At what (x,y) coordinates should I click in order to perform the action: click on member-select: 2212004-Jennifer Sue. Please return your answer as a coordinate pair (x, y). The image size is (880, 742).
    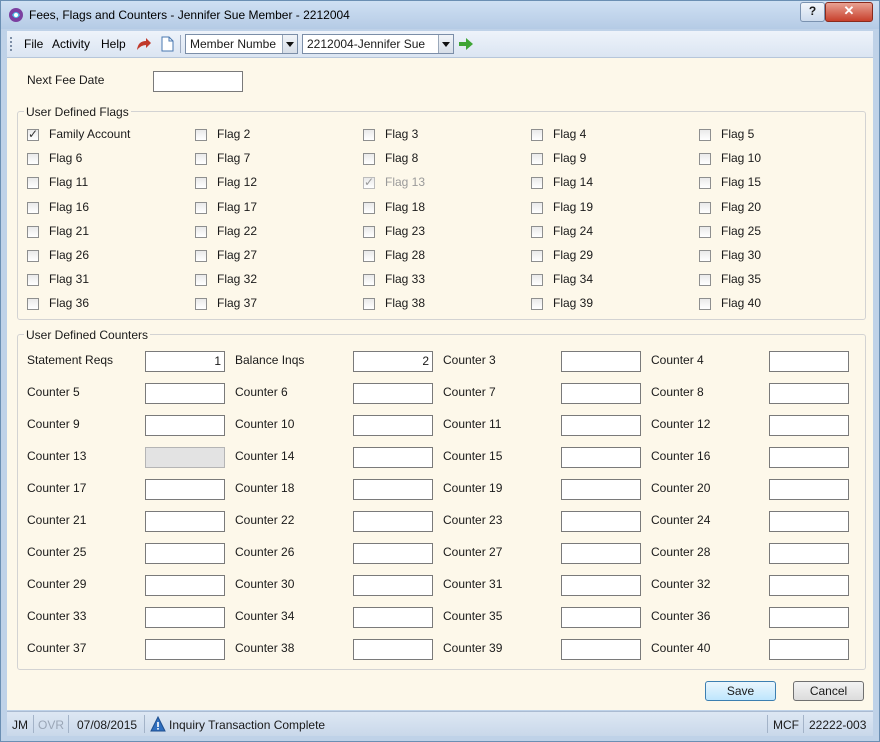
    Looking at the image, I should click on (378, 44).